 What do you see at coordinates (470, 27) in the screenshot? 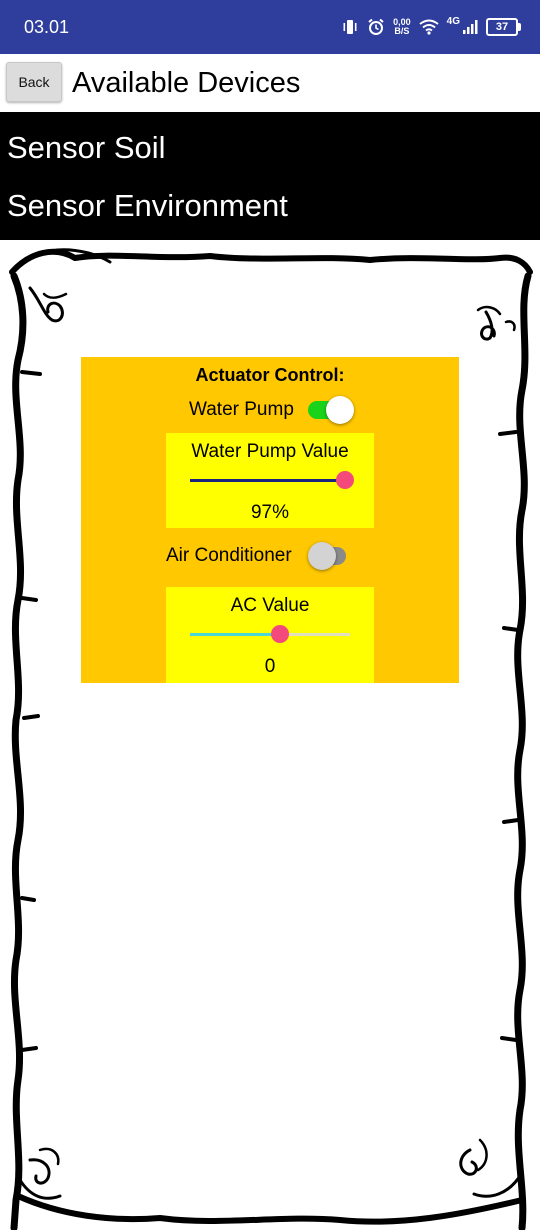
I see `signal-icon` at bounding box center [470, 27].